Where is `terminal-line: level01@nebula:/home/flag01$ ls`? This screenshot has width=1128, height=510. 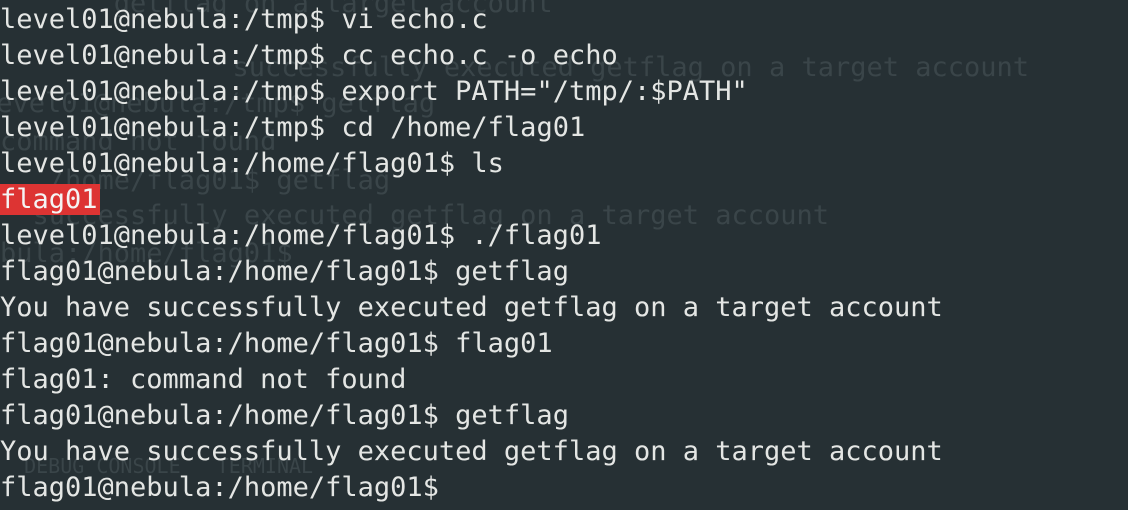
terminal-line: level01@nebula:/home/flag01$ ls is located at coordinates (564, 164).